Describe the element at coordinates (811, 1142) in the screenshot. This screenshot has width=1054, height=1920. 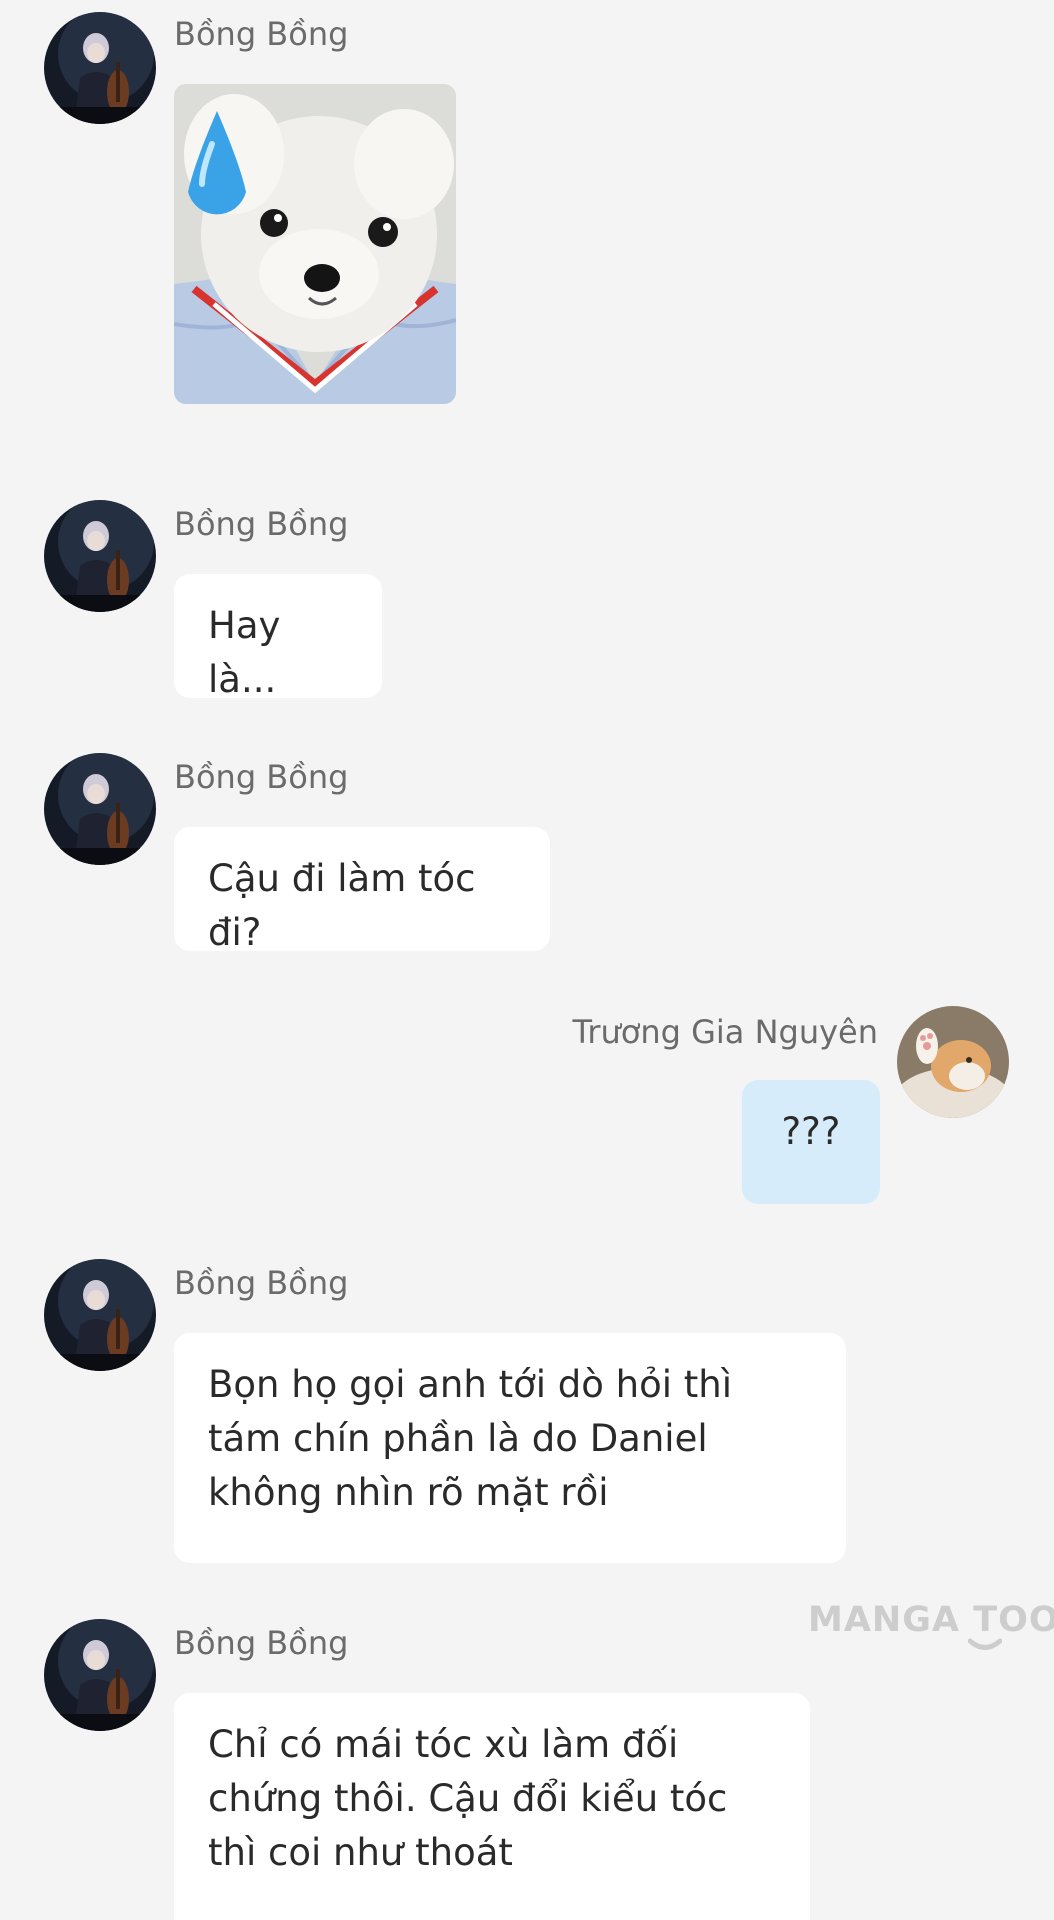
I see `message-bubble-self: ???` at that location.